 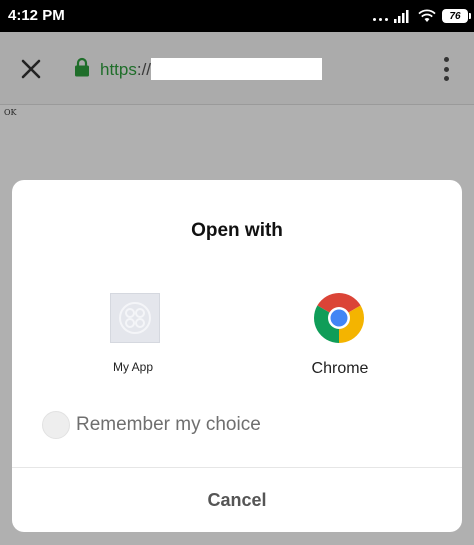 I want to click on battery-icon: 76, so click(x=456, y=16).